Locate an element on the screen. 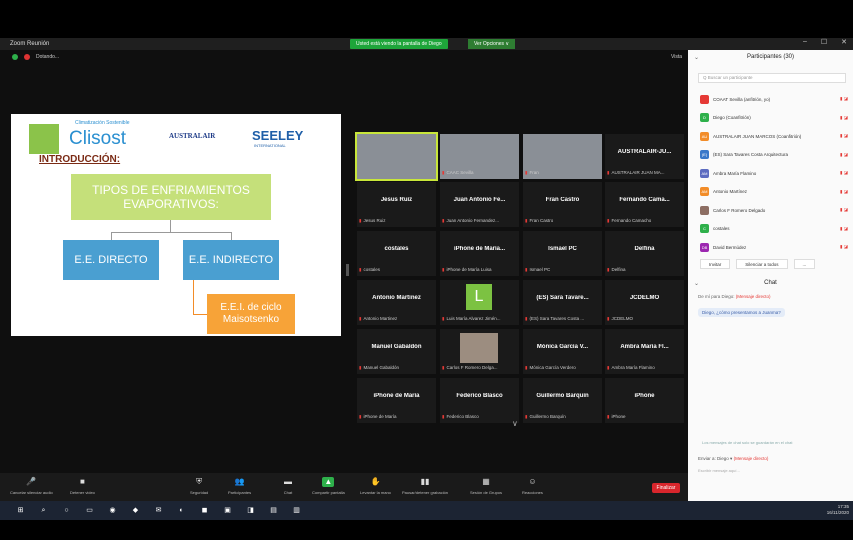 The width and height of the screenshot is (853, 540). video-tile: Fran Castro ▮ Fran Castro is located at coordinates (562, 204).